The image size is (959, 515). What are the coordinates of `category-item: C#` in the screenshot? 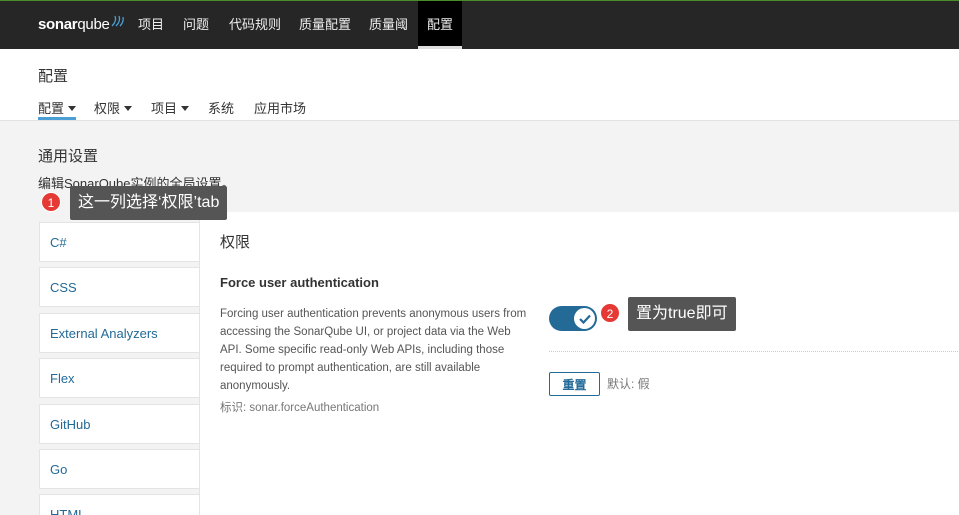 It's located at (119, 242).